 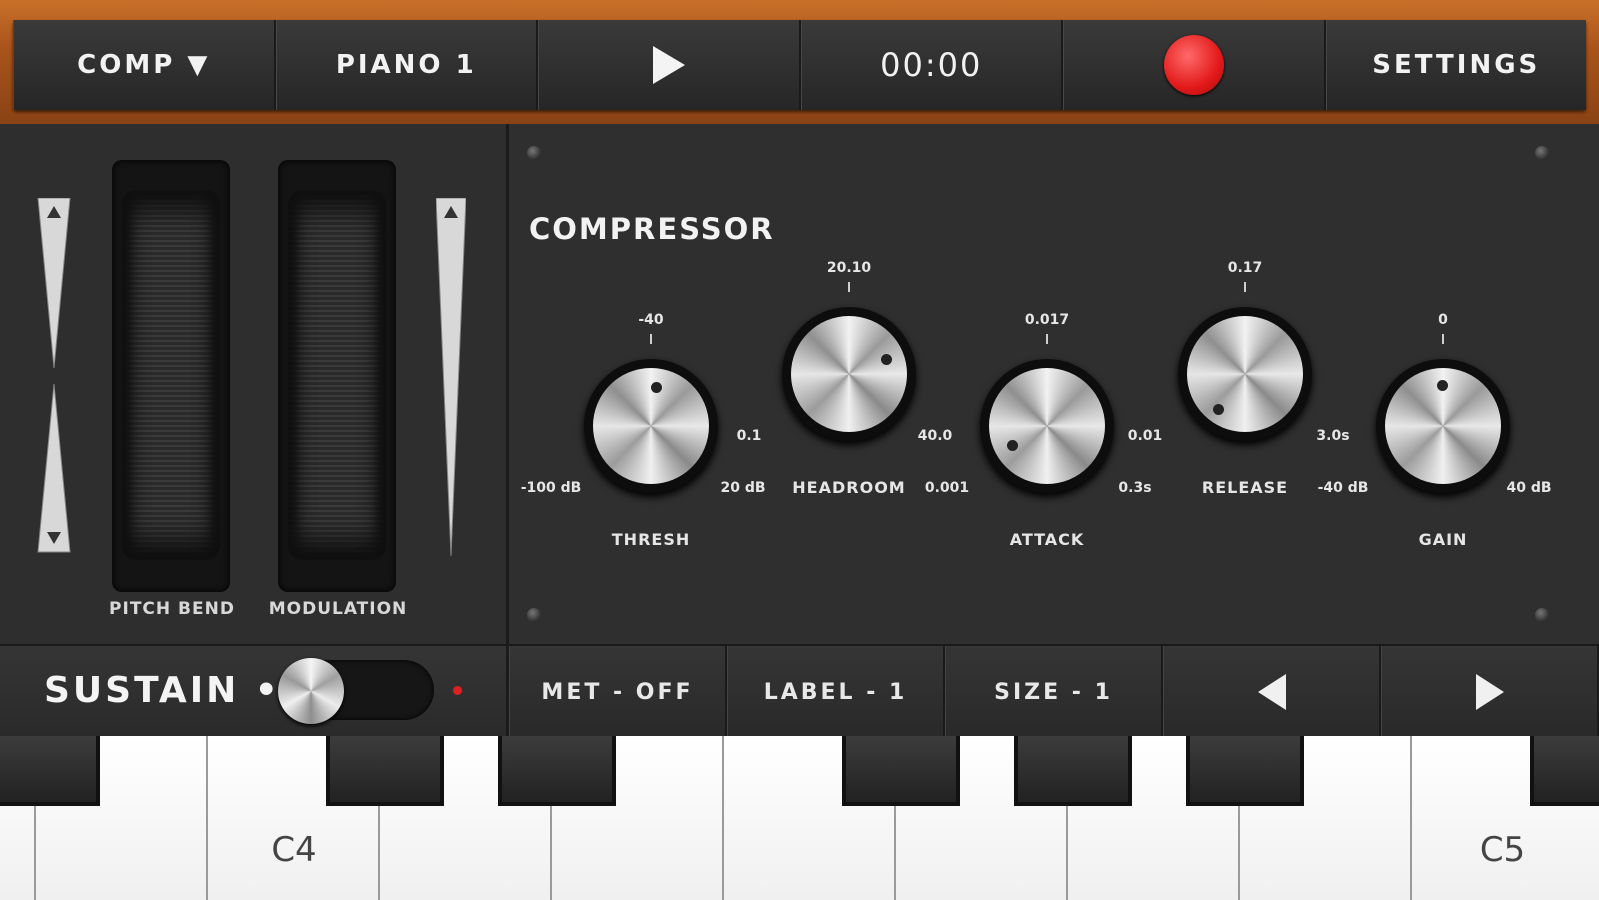 I want to click on gain-knob, so click(x=1443, y=426).